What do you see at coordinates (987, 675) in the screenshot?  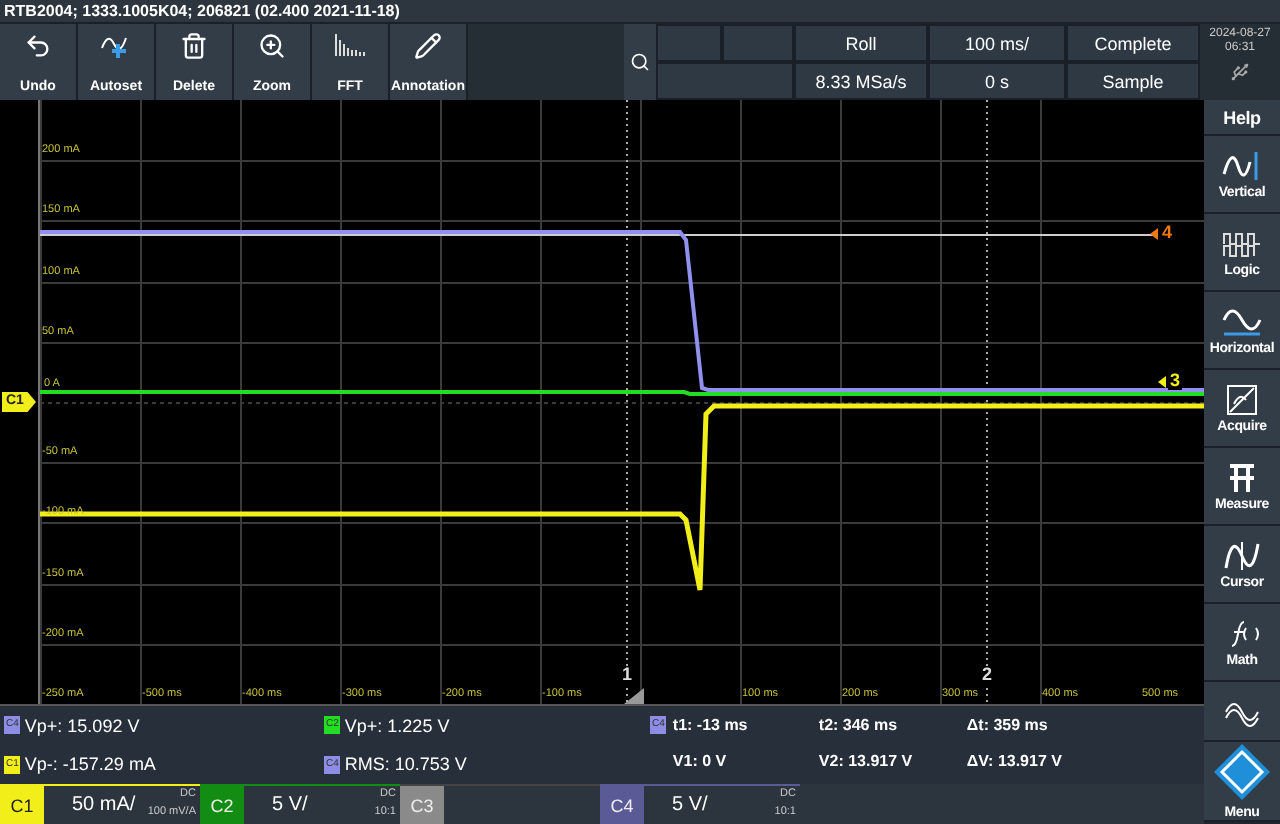 I see `cursor-marker: 2` at bounding box center [987, 675].